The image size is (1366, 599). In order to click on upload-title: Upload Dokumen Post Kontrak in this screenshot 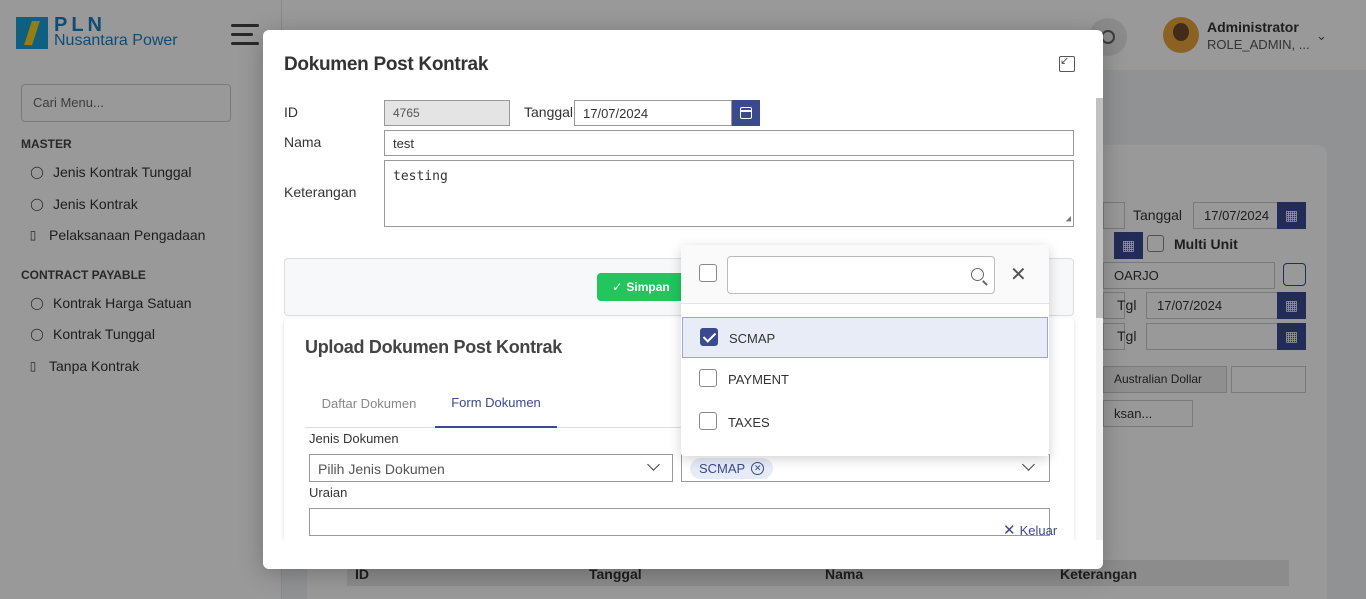, I will do `click(433, 347)`.